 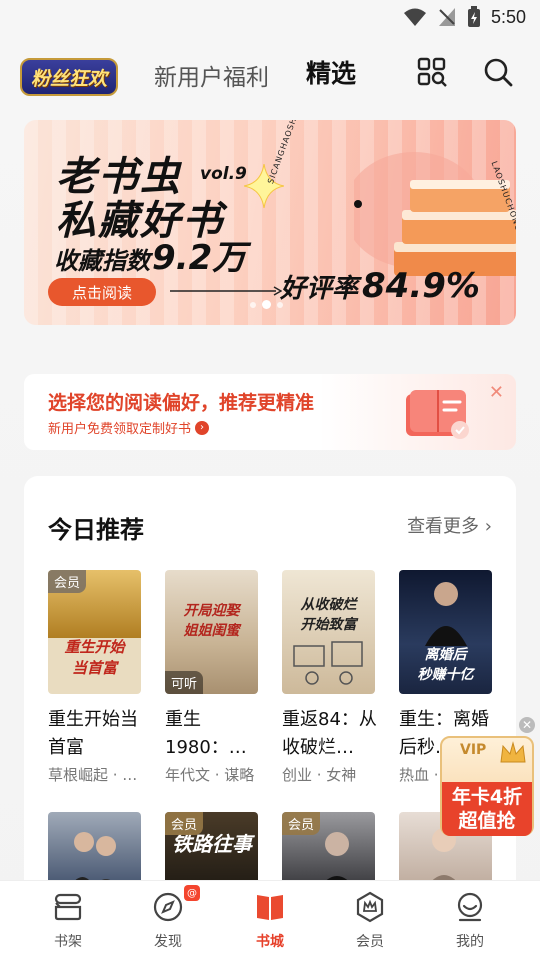 What do you see at coordinates (270, 907) in the screenshot?
I see `bookstore-icon` at bounding box center [270, 907].